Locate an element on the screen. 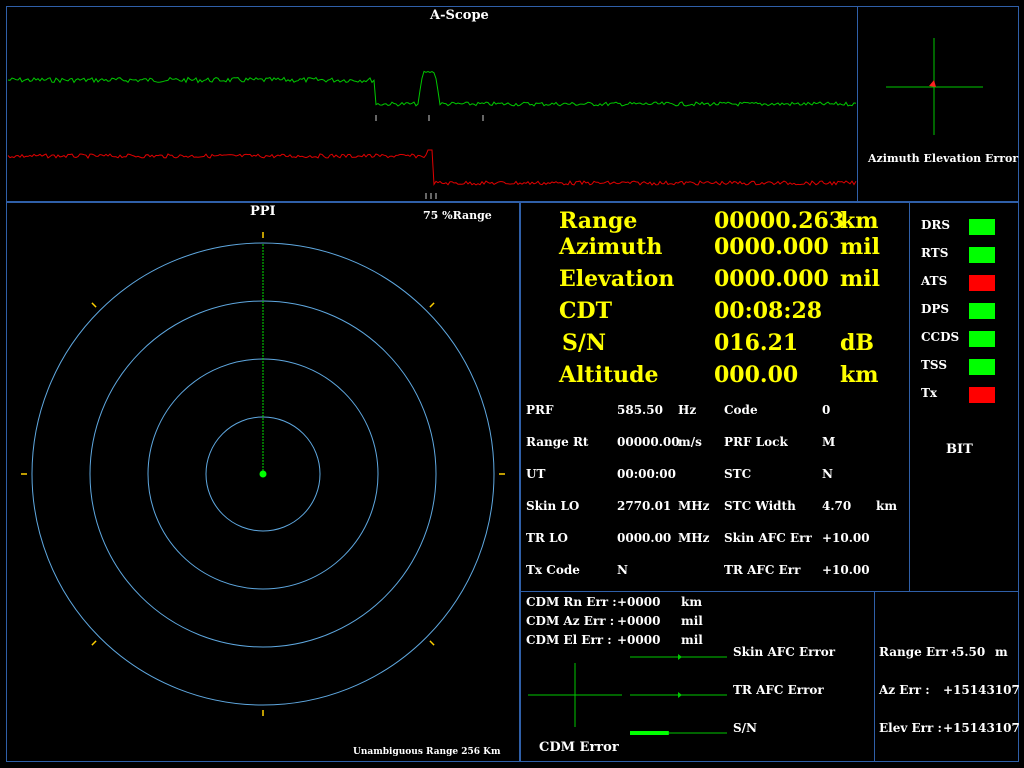 The image size is (1024, 768). error-unit: m is located at coordinates (1001, 652).